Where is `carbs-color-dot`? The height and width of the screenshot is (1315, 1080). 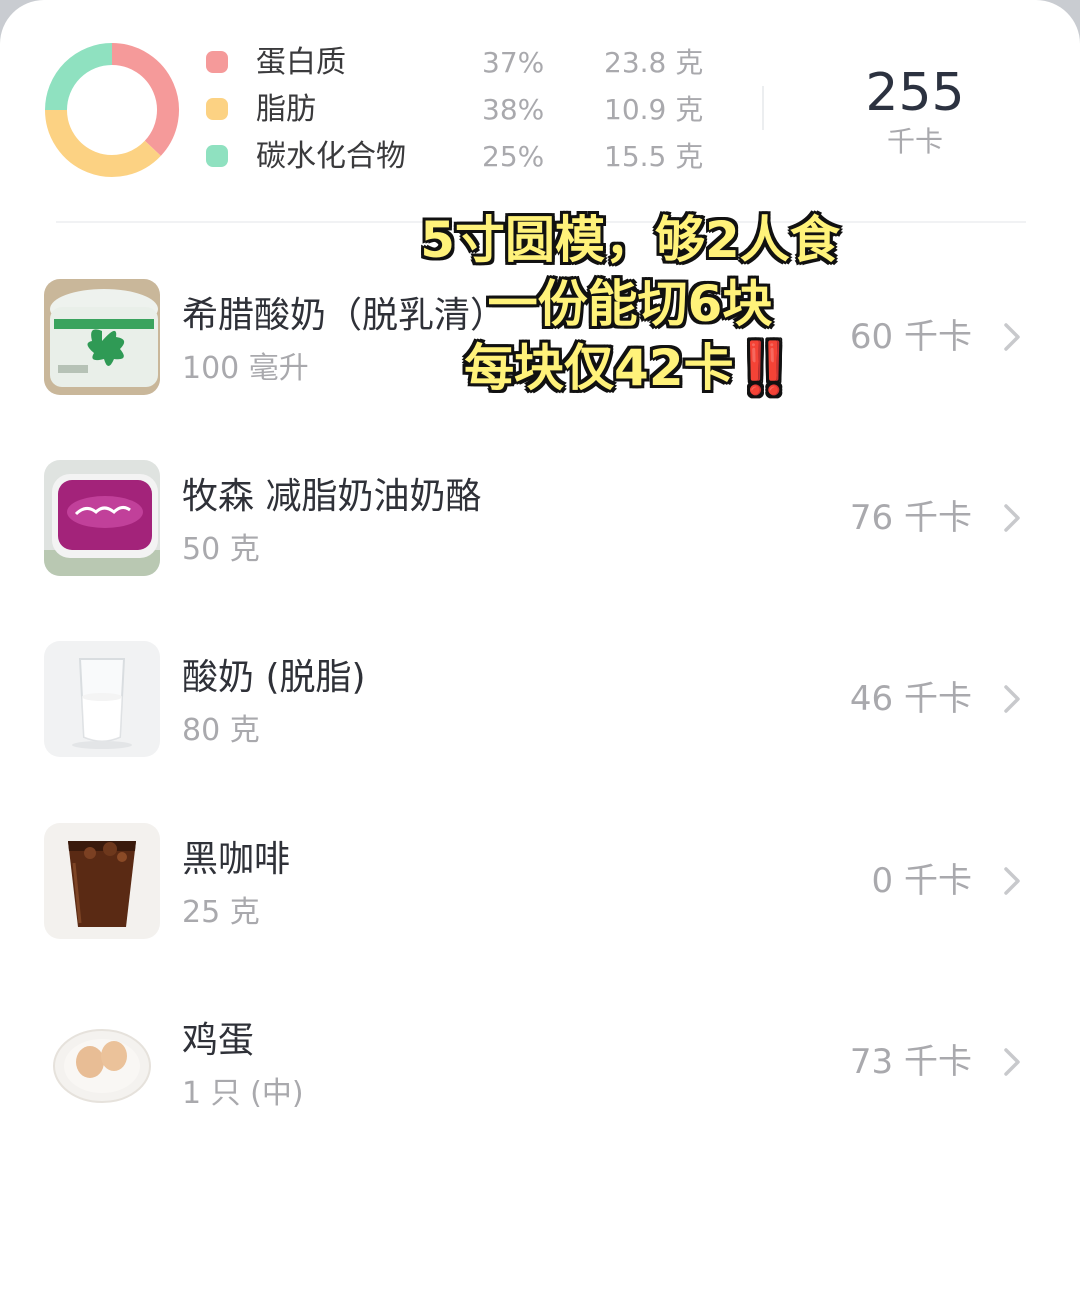 carbs-color-dot is located at coordinates (217, 156).